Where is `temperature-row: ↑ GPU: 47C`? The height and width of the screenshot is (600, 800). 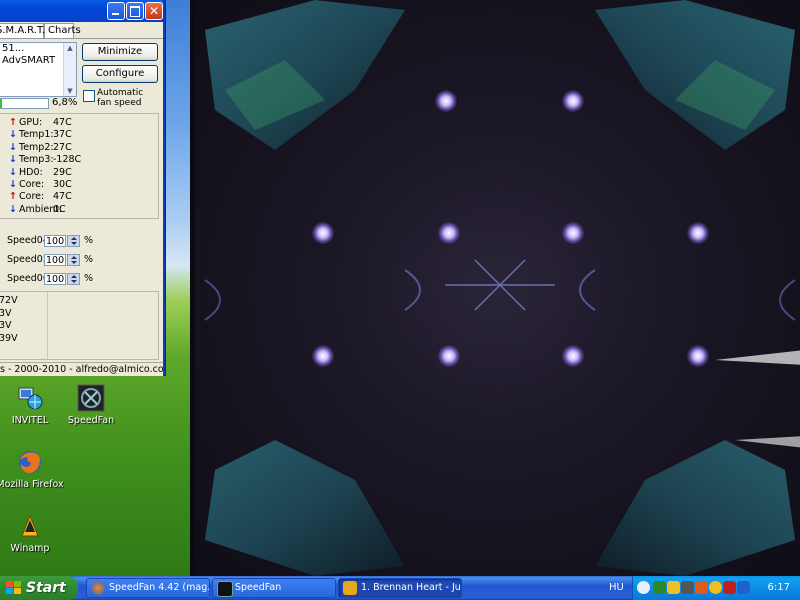 temperature-row: ↑ GPU: 47C is located at coordinates (40, 123).